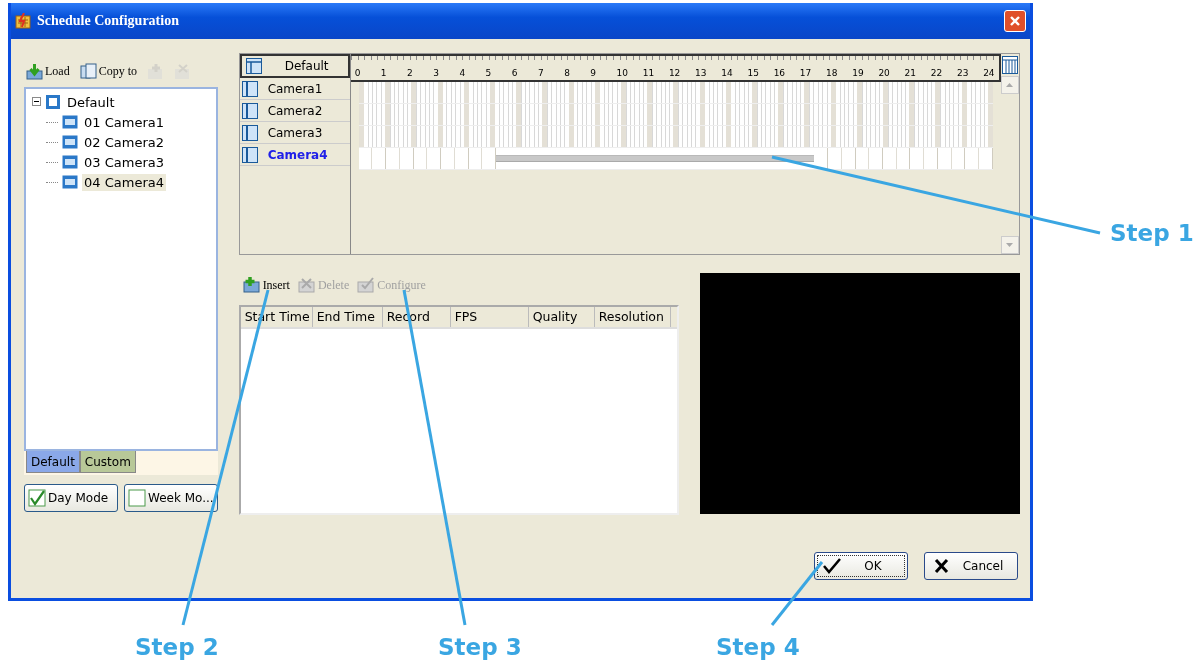  Describe the element at coordinates (48, 71) in the screenshot. I see `toolbar-button: Load` at that location.